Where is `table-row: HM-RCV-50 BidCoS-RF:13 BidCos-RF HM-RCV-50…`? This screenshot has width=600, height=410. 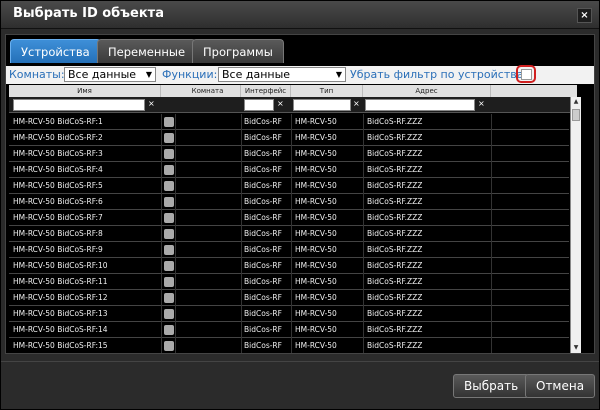 table-row: HM-RCV-50 BidCoS-RF:13 BidCos-RF HM-RCV-50… is located at coordinates (289, 314).